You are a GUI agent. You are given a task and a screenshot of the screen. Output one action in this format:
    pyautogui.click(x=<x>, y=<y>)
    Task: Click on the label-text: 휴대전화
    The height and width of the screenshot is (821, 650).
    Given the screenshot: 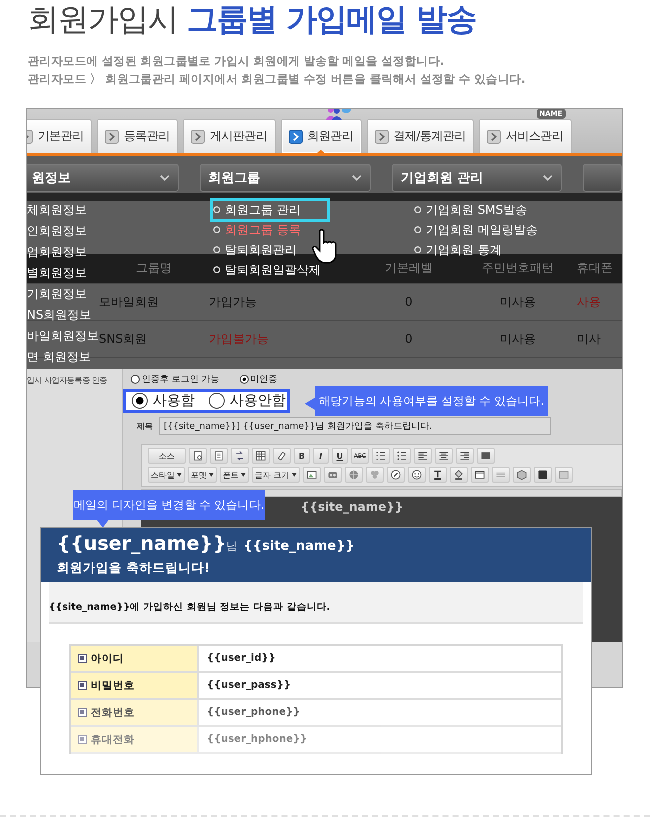 What is the action you would take?
    pyautogui.click(x=113, y=739)
    